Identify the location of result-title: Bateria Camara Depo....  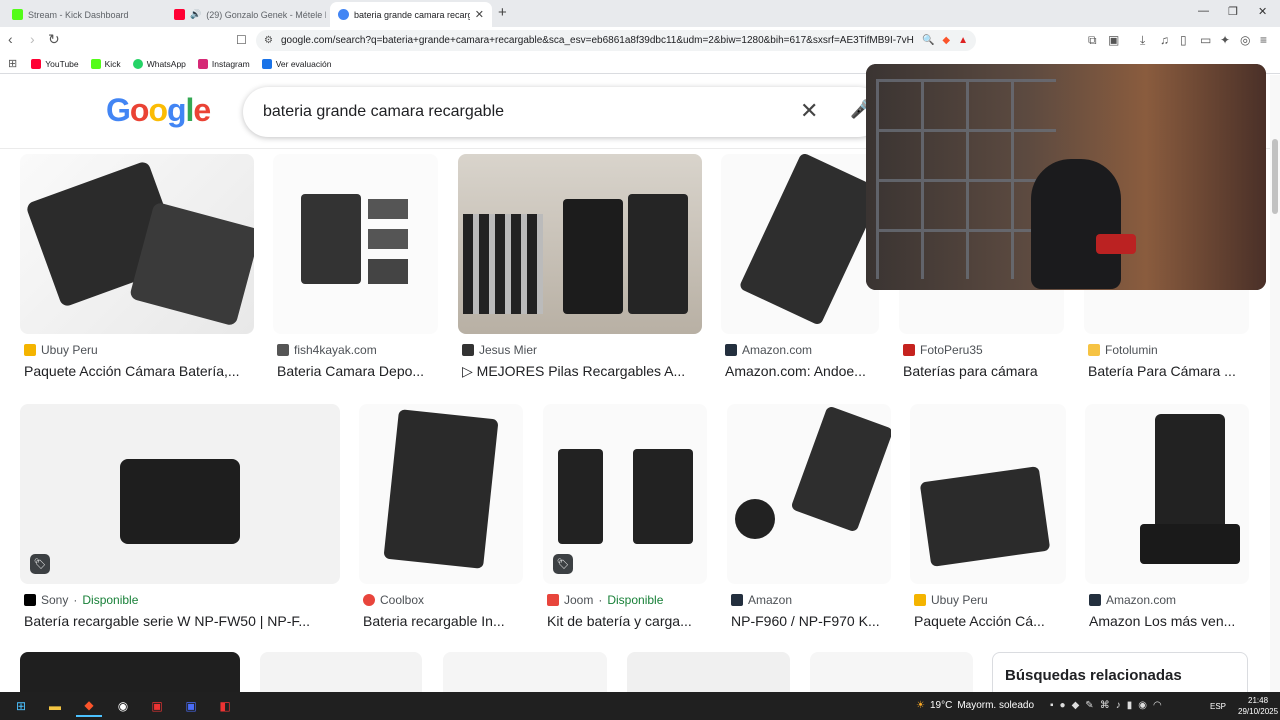
(357, 371).